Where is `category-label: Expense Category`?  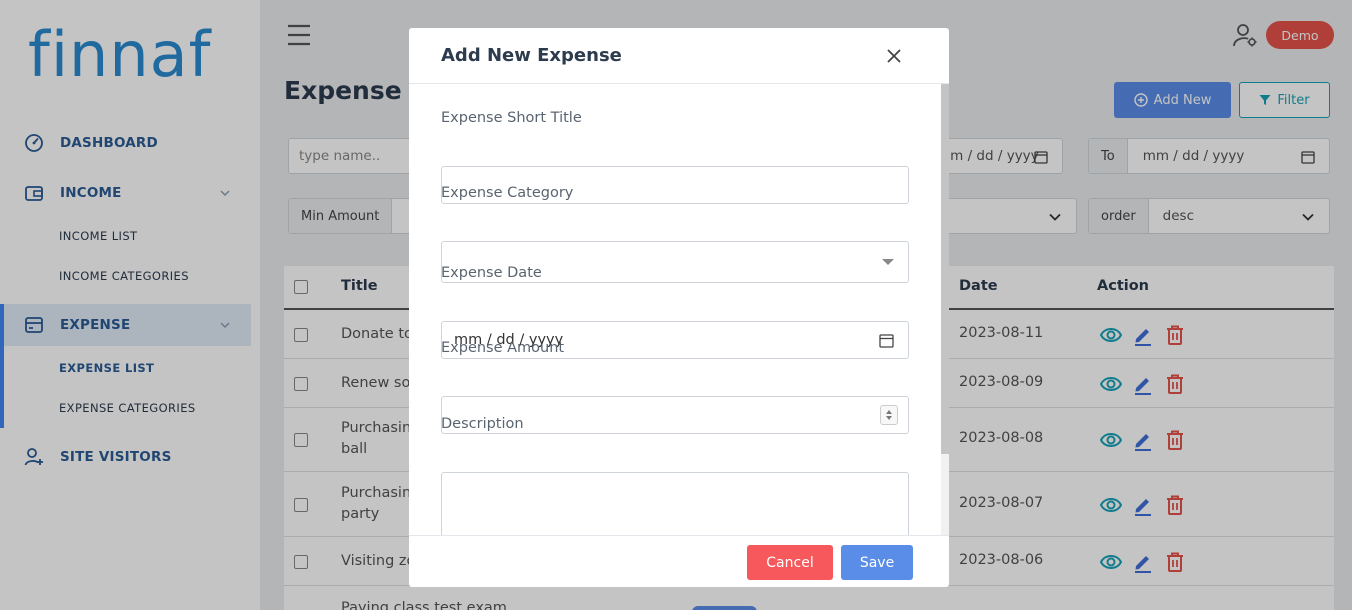 category-label: Expense Category is located at coordinates (507, 193).